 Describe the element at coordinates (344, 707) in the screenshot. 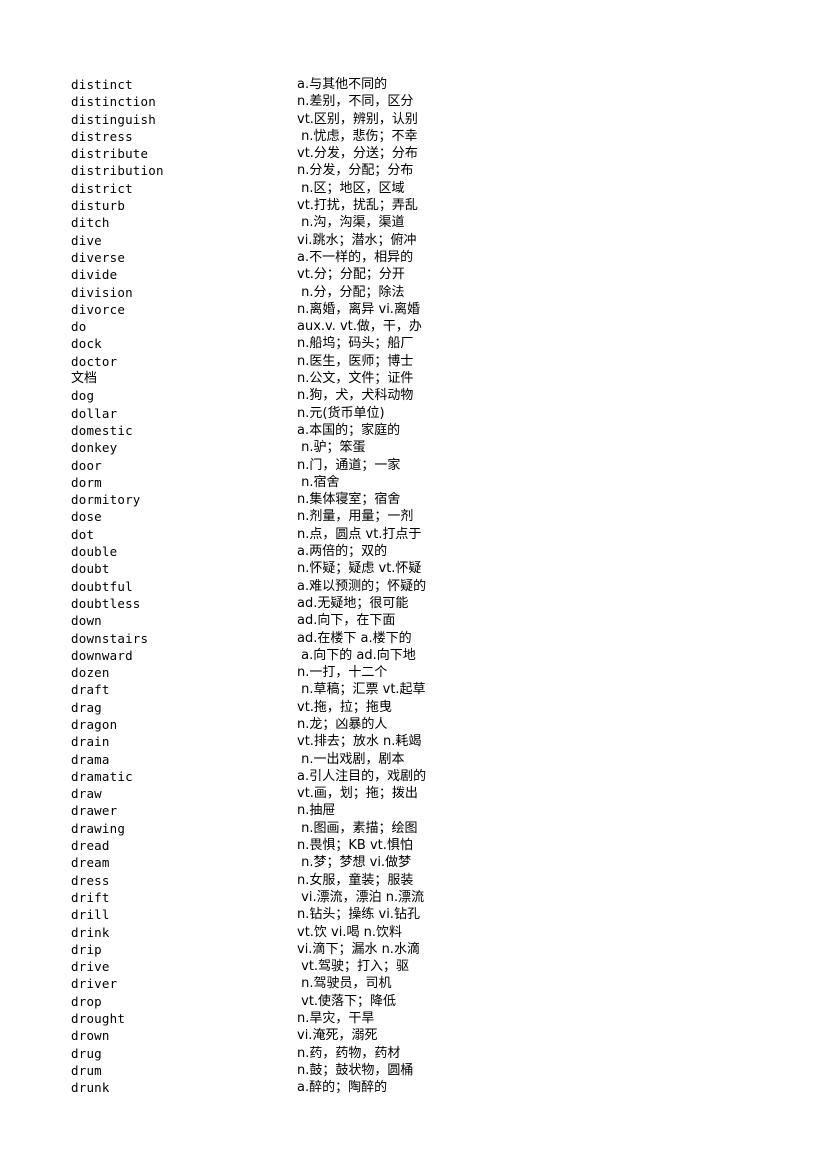

I see `entry-definition: vt.拖，拉；拖曳` at that location.